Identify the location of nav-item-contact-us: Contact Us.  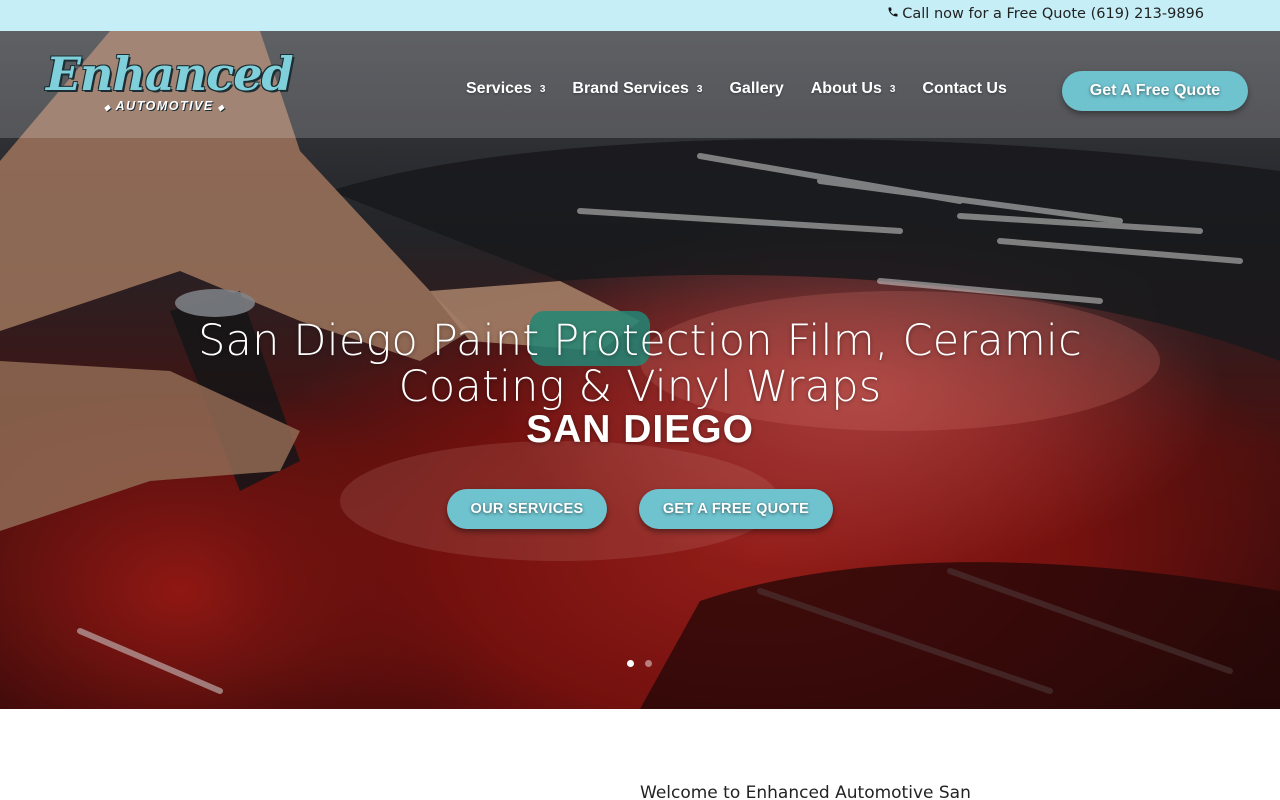
(964, 89).